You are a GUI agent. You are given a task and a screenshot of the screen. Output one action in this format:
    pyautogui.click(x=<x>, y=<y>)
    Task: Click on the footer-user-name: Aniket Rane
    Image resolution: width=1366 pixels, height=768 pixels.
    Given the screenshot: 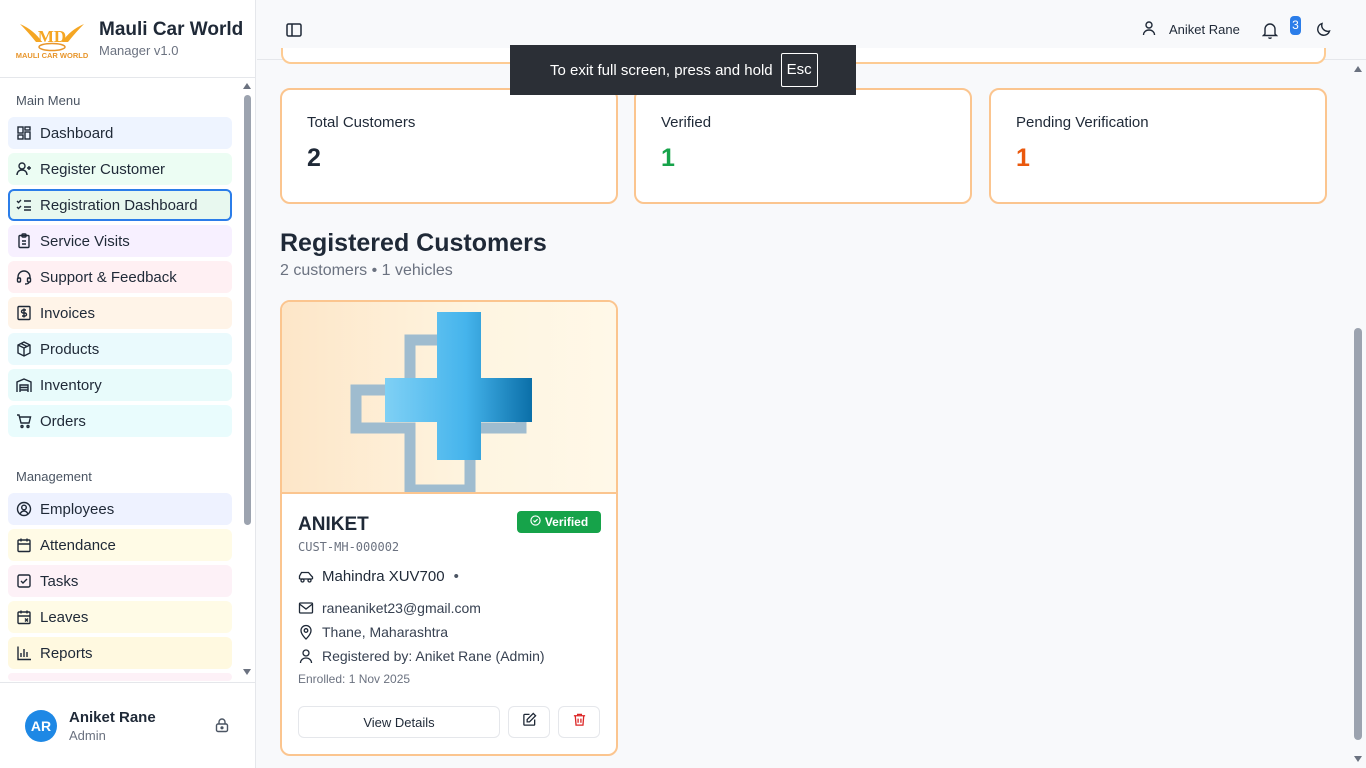 What is the action you would take?
    pyautogui.click(x=112, y=717)
    